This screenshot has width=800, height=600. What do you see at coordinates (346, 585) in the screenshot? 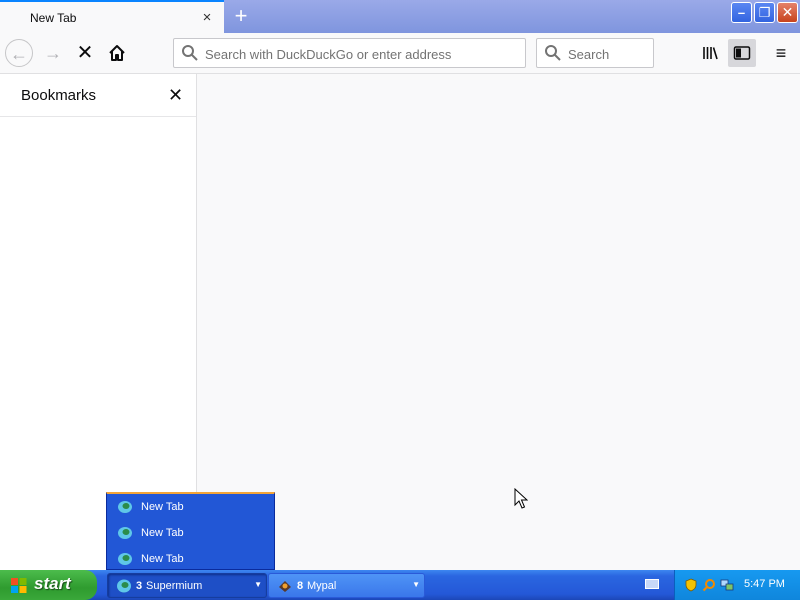
I see `taskbar-button-mypal: 8 Mypal ▼` at bounding box center [346, 585].